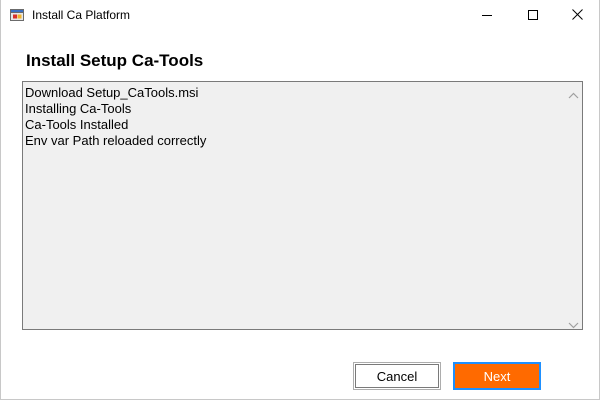 This screenshot has height=400, width=600. I want to click on minimize-button, so click(487, 15).